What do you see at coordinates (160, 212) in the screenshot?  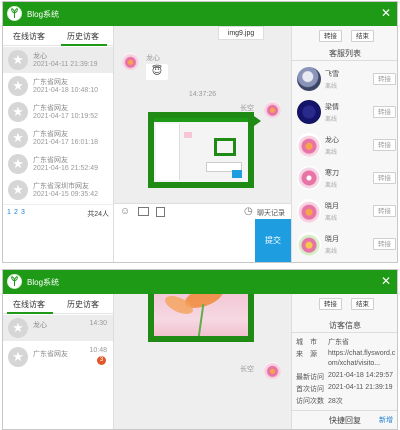 I see `file-icon` at bounding box center [160, 212].